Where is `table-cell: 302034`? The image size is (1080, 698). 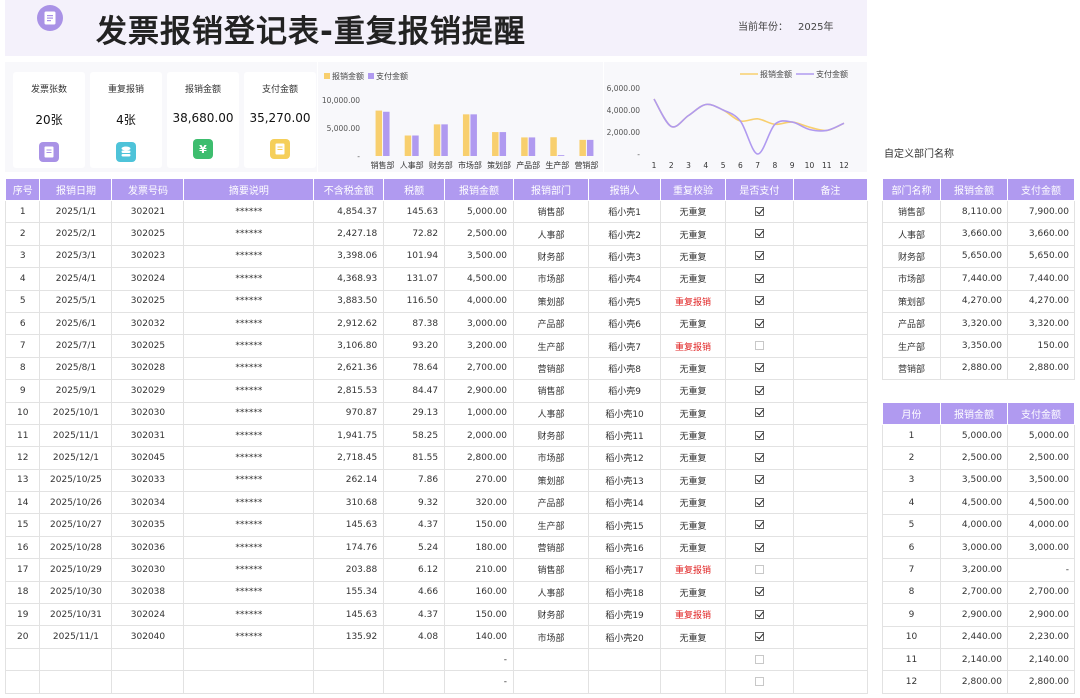 table-cell: 302034 is located at coordinates (148, 503).